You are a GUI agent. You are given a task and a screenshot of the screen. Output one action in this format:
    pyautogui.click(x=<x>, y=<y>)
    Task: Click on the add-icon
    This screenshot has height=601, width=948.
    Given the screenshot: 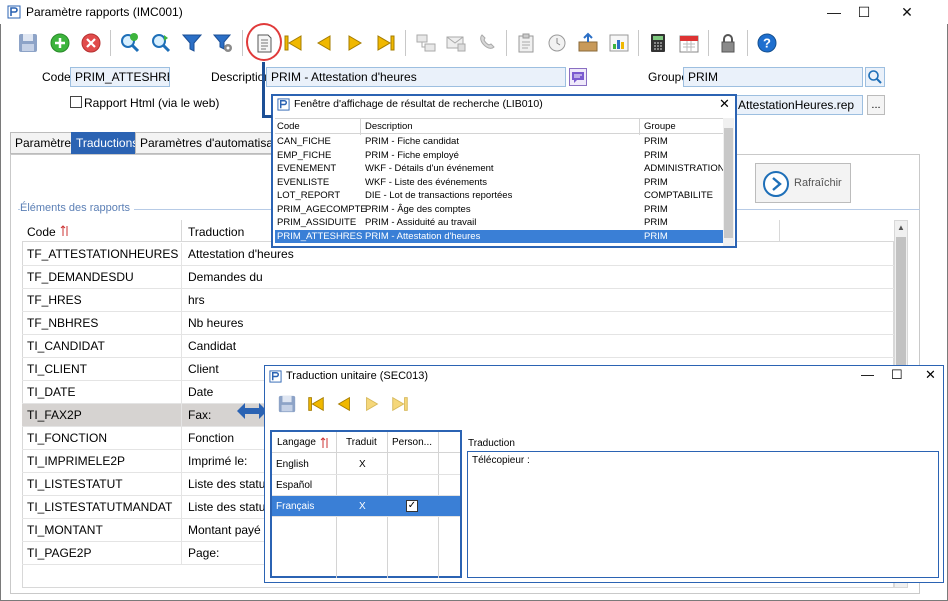 What is the action you would take?
    pyautogui.click(x=60, y=43)
    